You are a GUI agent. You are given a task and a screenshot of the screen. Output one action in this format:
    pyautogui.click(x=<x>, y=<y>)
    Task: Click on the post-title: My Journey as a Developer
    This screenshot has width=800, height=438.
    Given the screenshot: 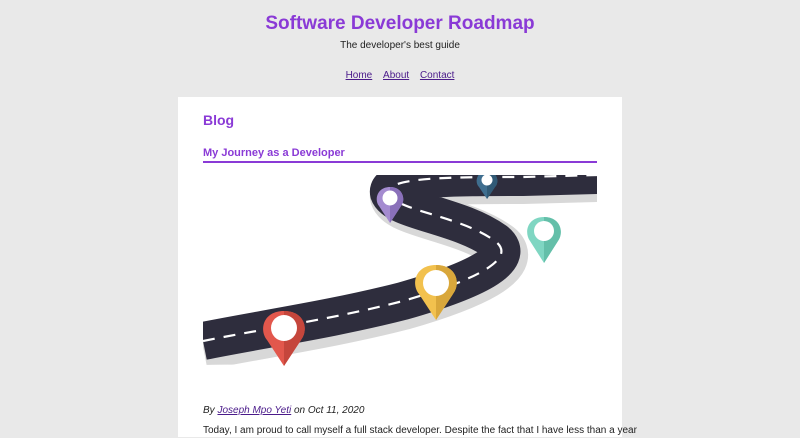 What is the action you would take?
    pyautogui.click(x=400, y=154)
    